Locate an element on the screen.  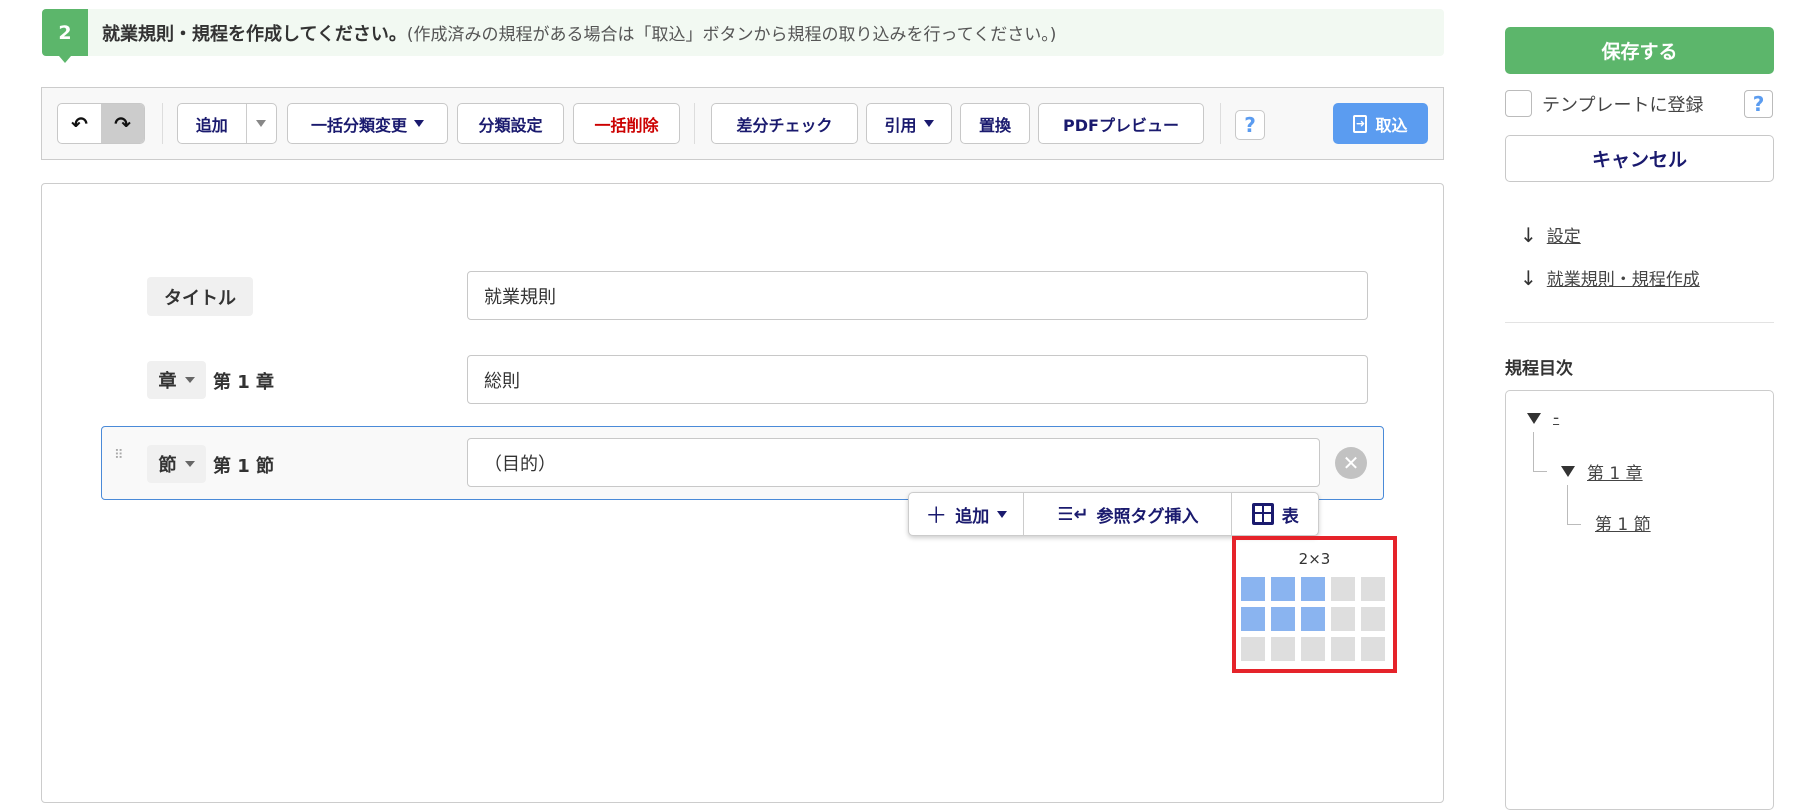
quote-label: 引用 is located at coordinates (900, 125).